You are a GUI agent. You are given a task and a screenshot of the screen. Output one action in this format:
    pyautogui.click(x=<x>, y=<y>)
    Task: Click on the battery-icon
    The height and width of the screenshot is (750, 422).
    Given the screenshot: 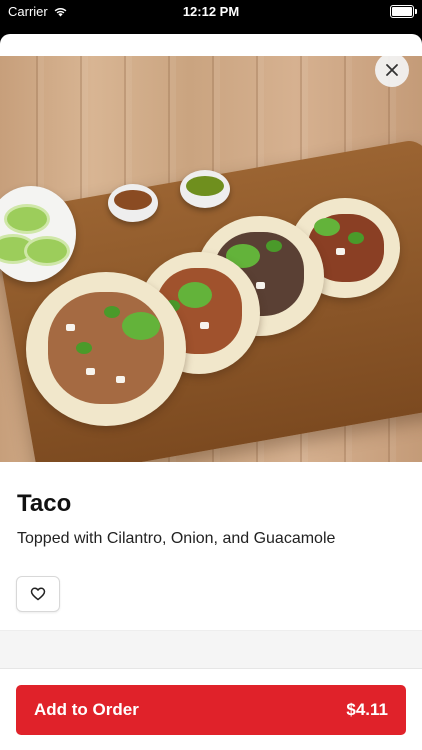 What is the action you would take?
    pyautogui.click(x=403, y=11)
    